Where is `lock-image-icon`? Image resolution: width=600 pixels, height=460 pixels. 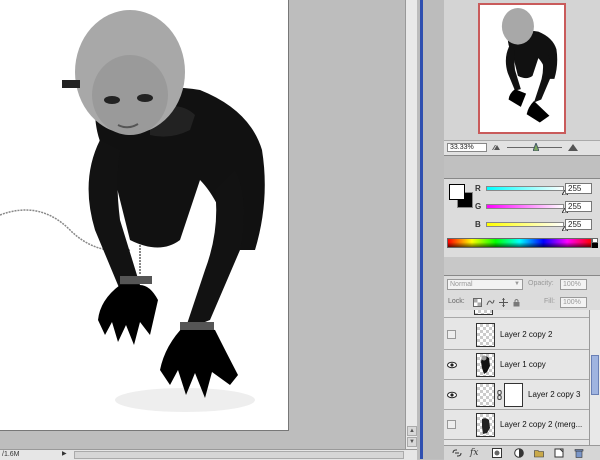
lock-image-icon is located at coordinates (490, 302).